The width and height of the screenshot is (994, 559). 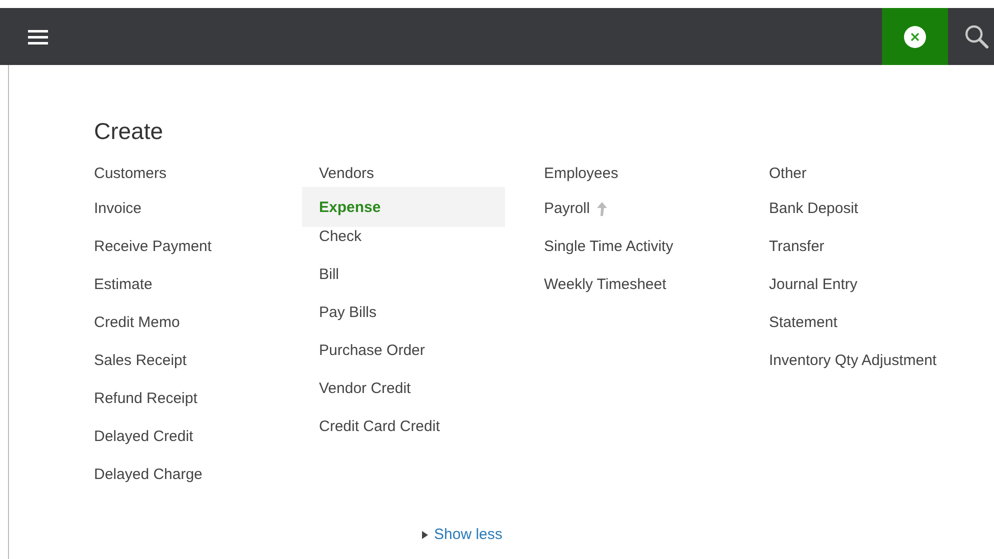 I want to click on menu-item: Sales Receipt, so click(x=178, y=368).